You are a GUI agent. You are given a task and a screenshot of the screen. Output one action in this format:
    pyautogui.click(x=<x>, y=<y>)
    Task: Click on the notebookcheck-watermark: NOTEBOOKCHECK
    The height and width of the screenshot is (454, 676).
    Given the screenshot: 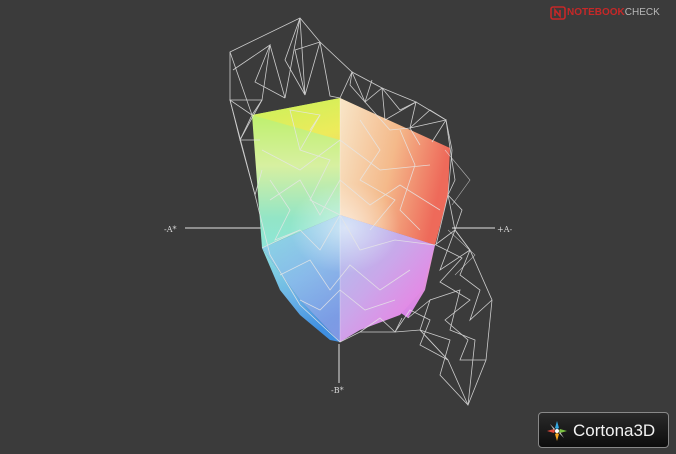 What is the action you would take?
    pyautogui.click(x=611, y=13)
    